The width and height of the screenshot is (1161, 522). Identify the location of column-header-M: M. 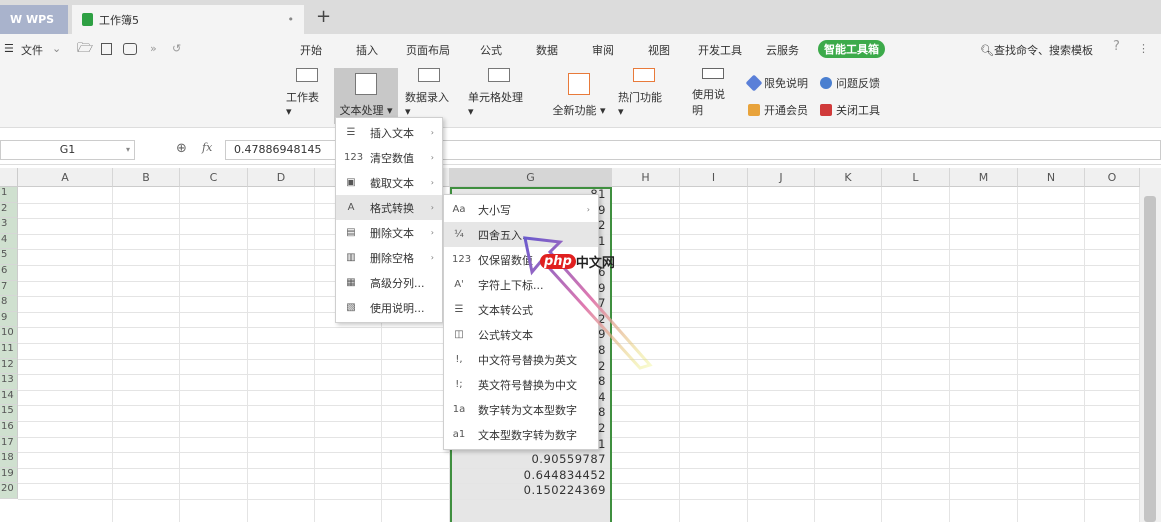
(984, 177).